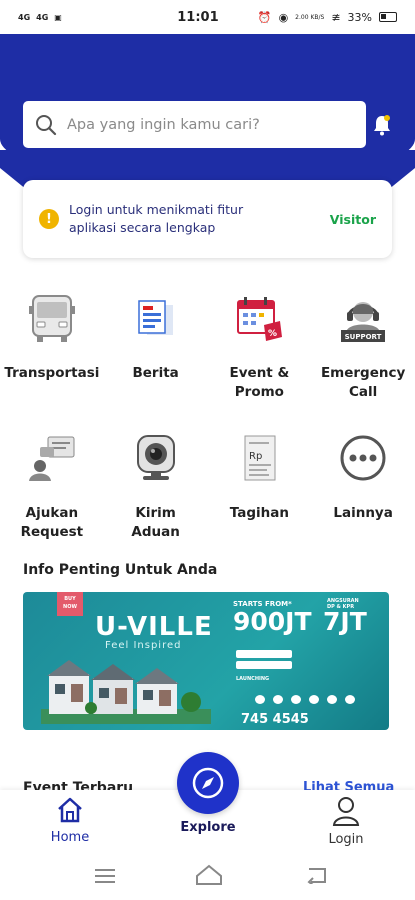 The width and height of the screenshot is (415, 900). Describe the element at coordinates (143, 645) in the screenshot. I see `banner-tagline: Feel Inspired` at that location.